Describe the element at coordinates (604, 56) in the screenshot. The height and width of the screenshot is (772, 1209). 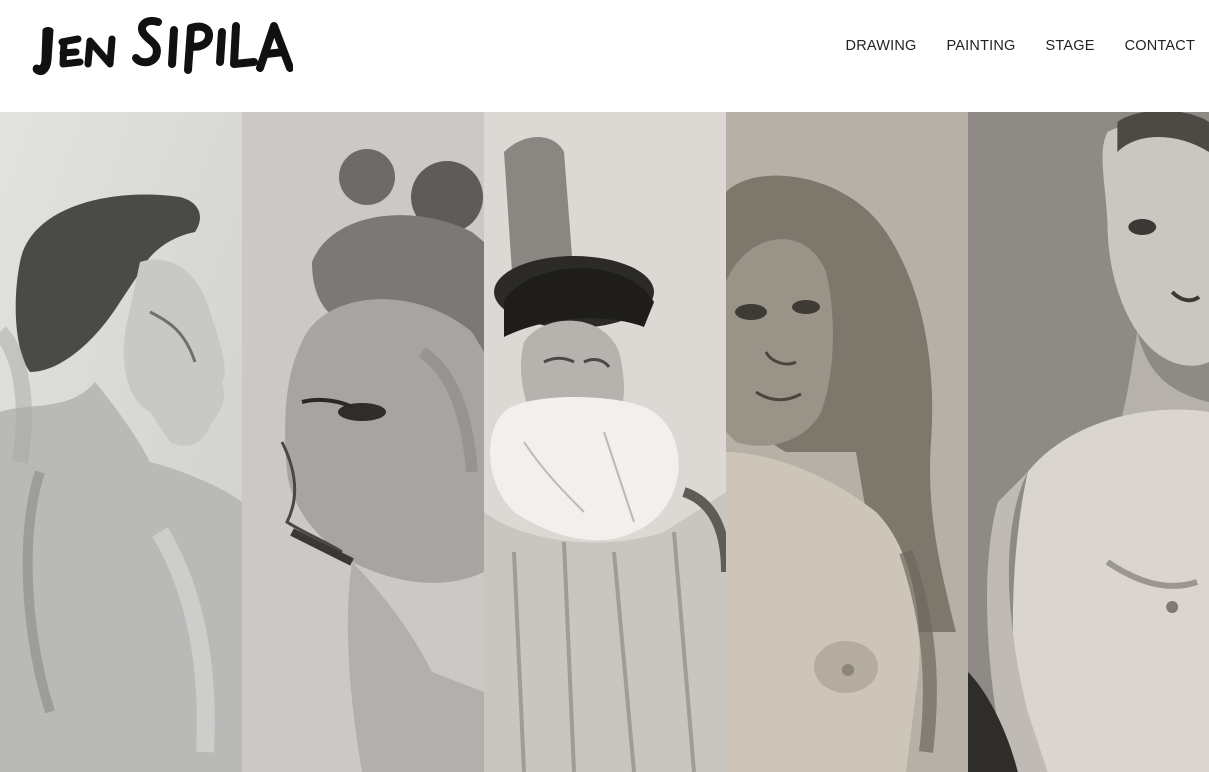
I see `site-header: DRAWING PAINTING STAGE CONTACT` at that location.